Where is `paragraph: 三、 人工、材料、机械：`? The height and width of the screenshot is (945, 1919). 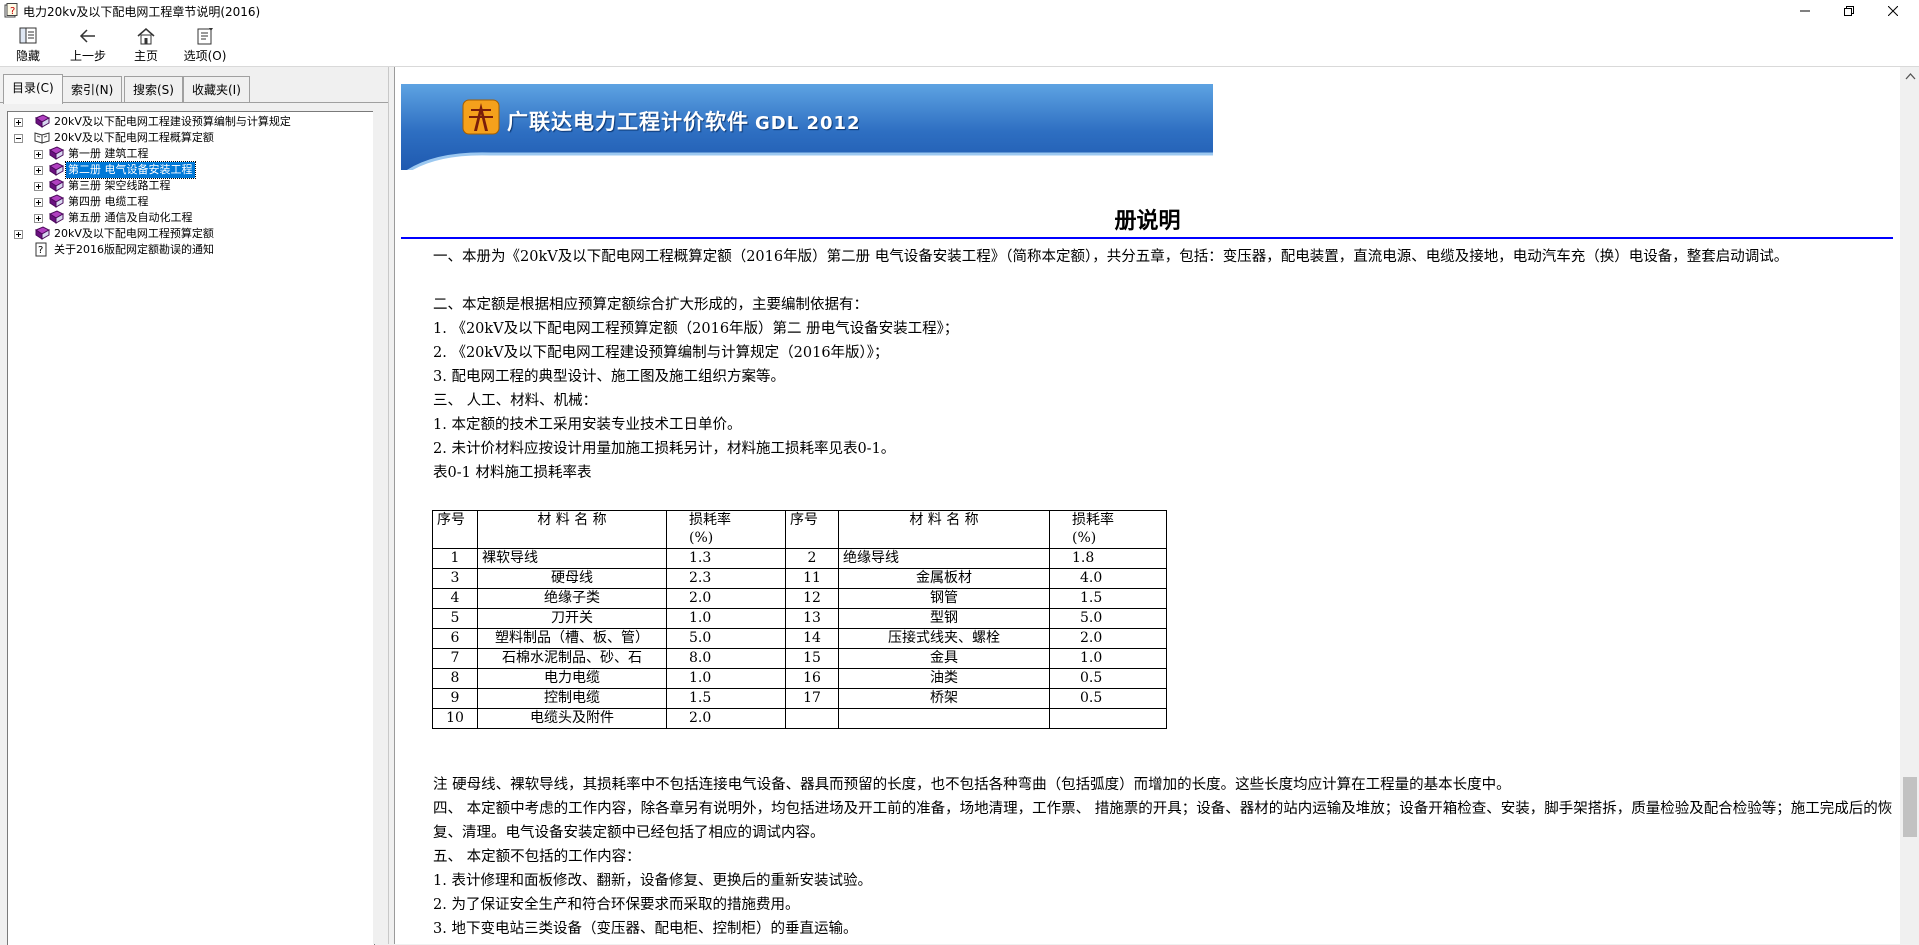 paragraph: 三、 人工、材料、机械： is located at coordinates (515, 401).